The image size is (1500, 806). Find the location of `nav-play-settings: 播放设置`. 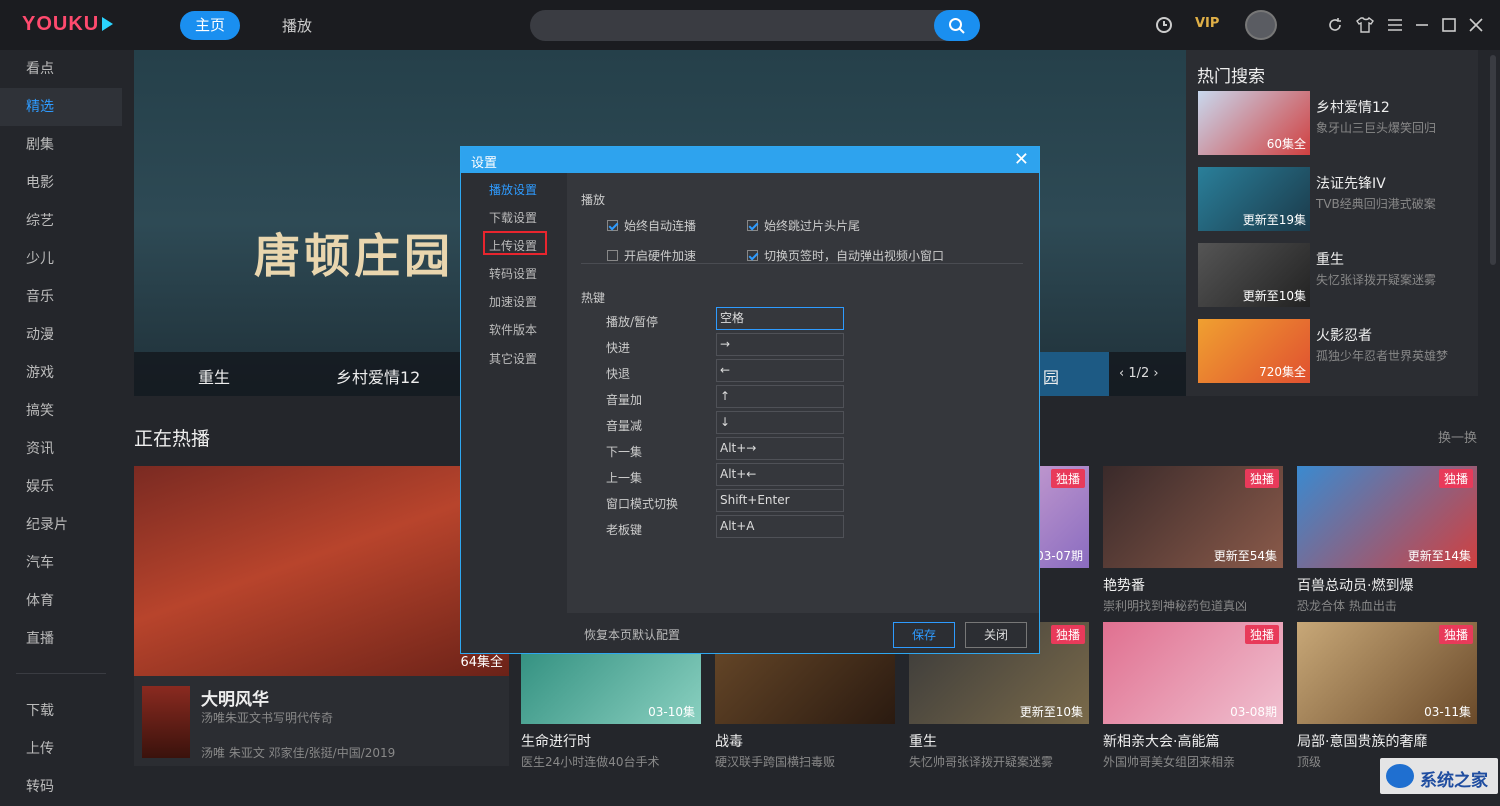

nav-play-settings: 播放设置 is located at coordinates (513, 189).